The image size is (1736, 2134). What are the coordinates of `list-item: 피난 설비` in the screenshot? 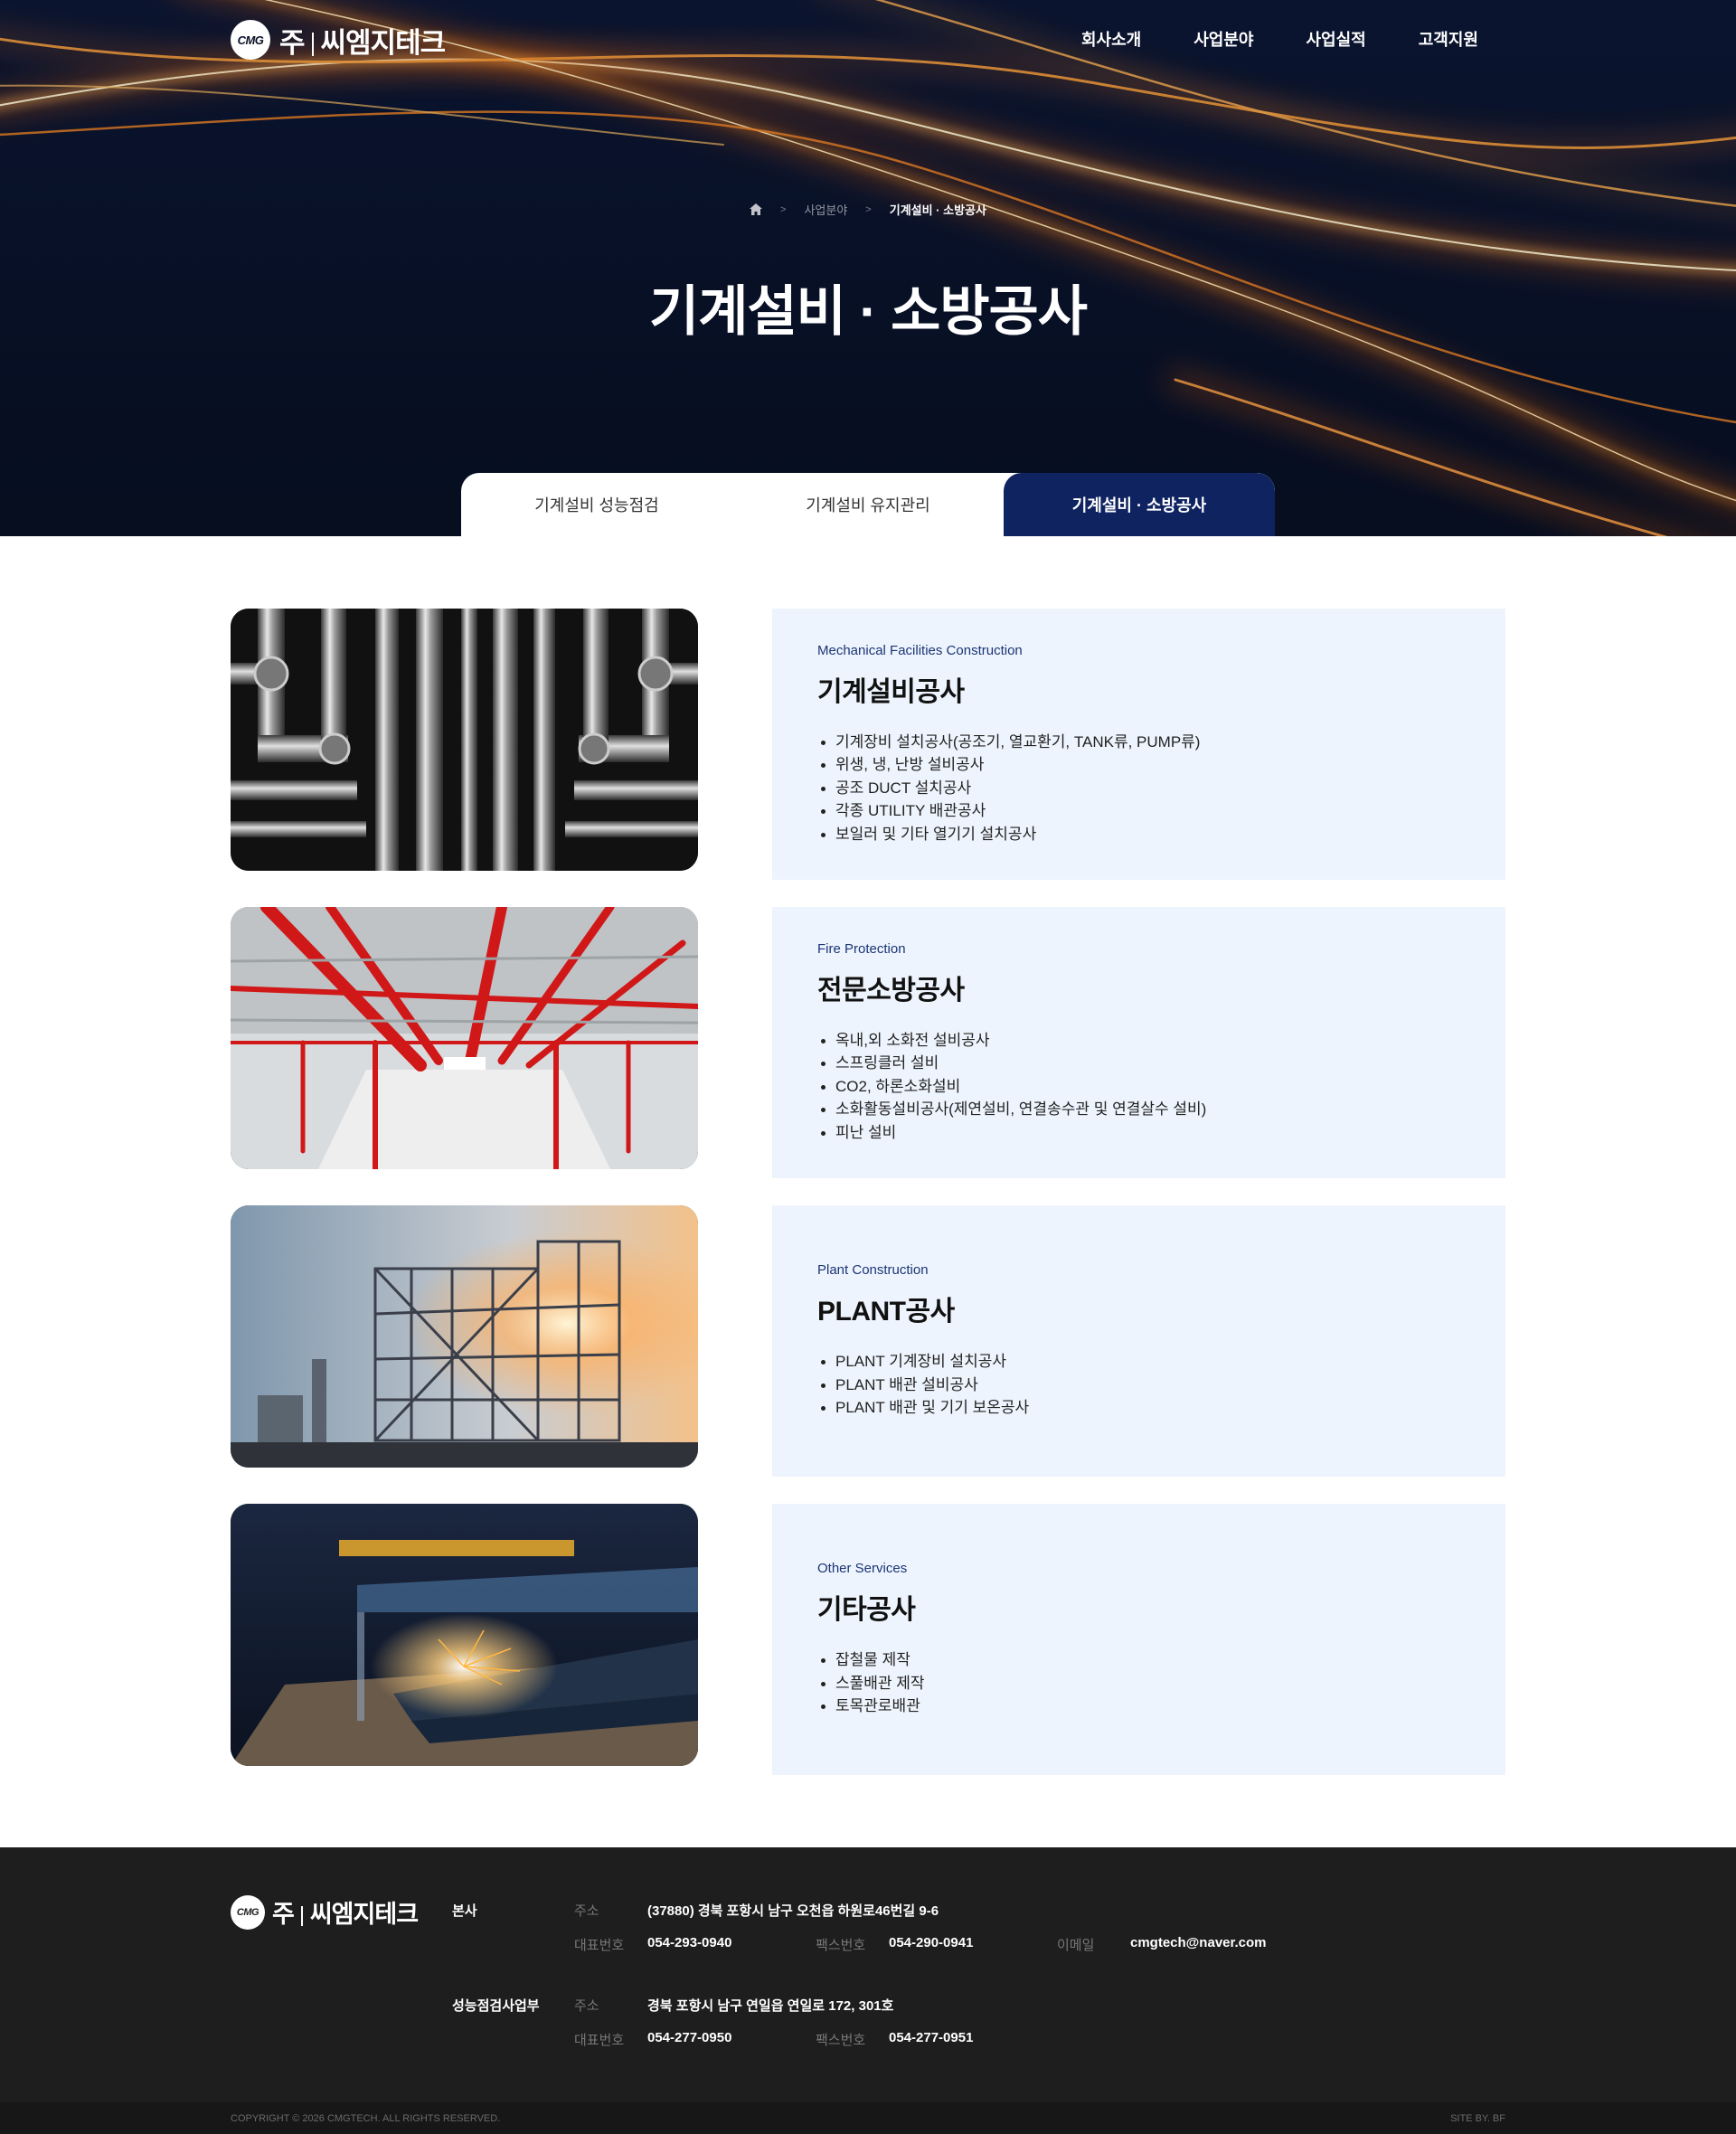 It's located at (1139, 1133).